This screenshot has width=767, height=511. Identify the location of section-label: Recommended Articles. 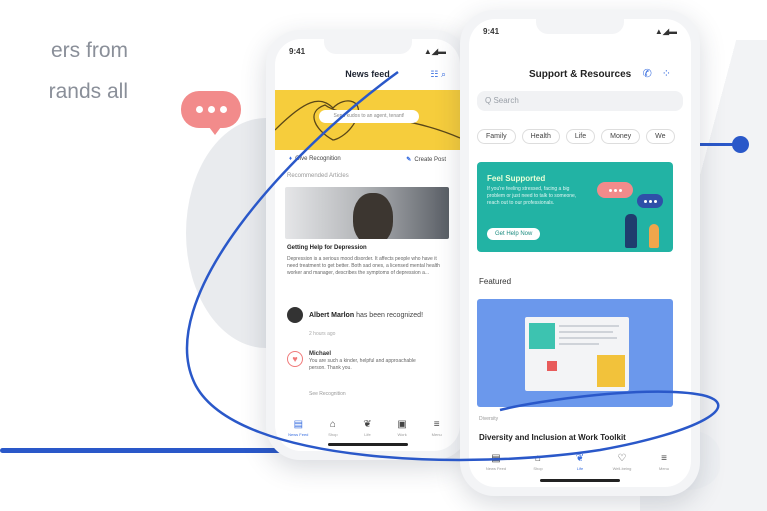
(318, 176).